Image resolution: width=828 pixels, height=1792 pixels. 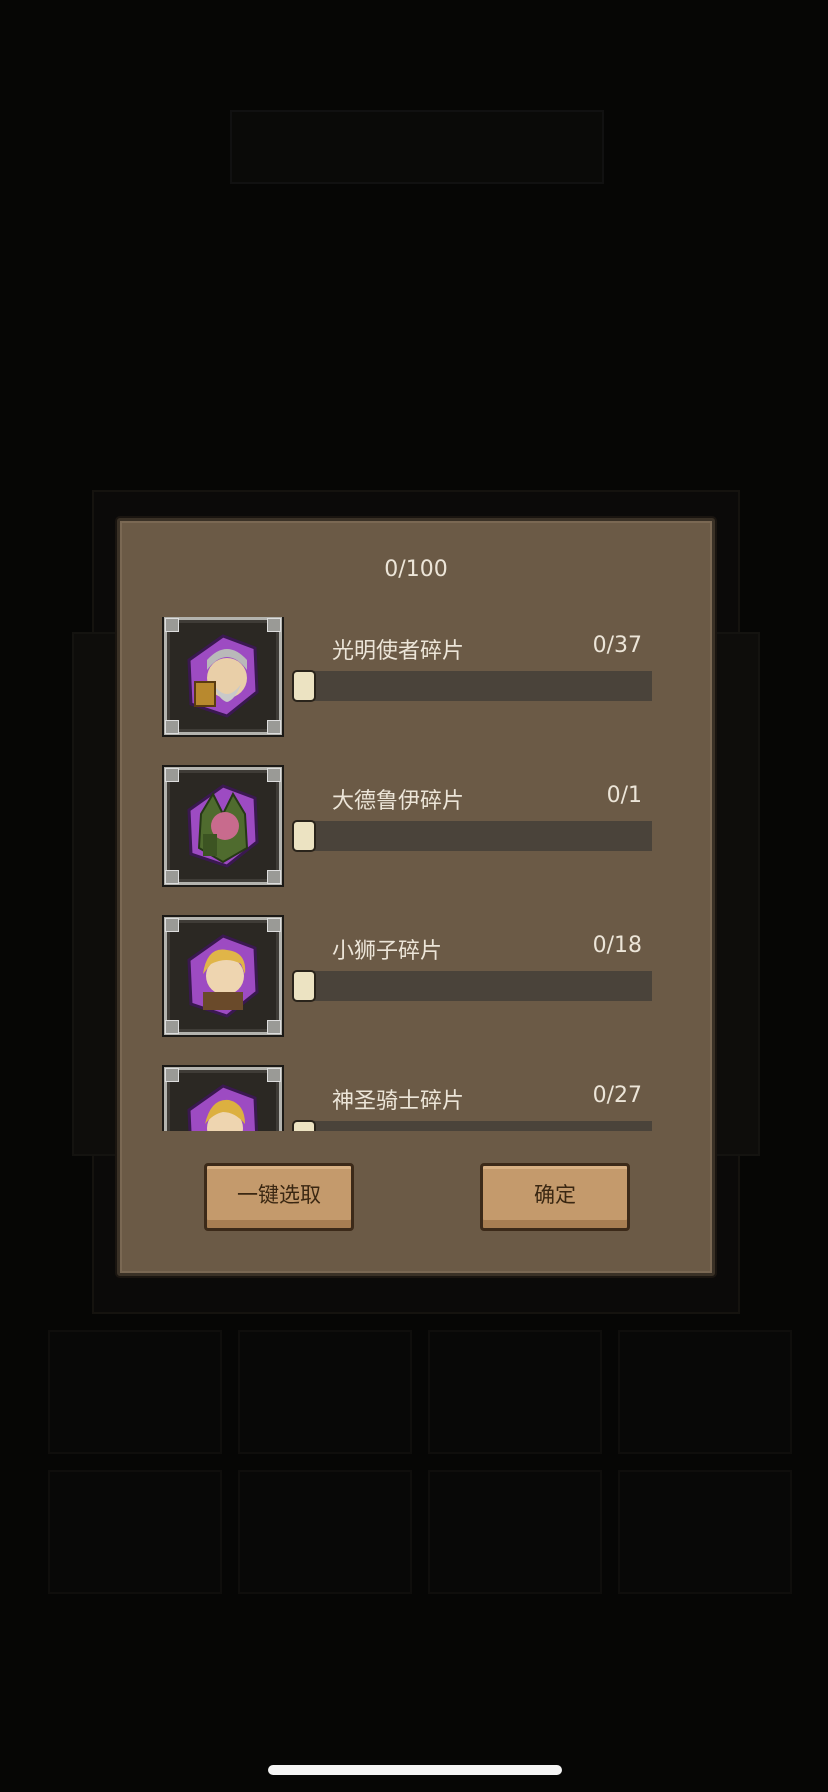 I want to click on shard-name: 小狮子碎片, so click(x=387, y=951).